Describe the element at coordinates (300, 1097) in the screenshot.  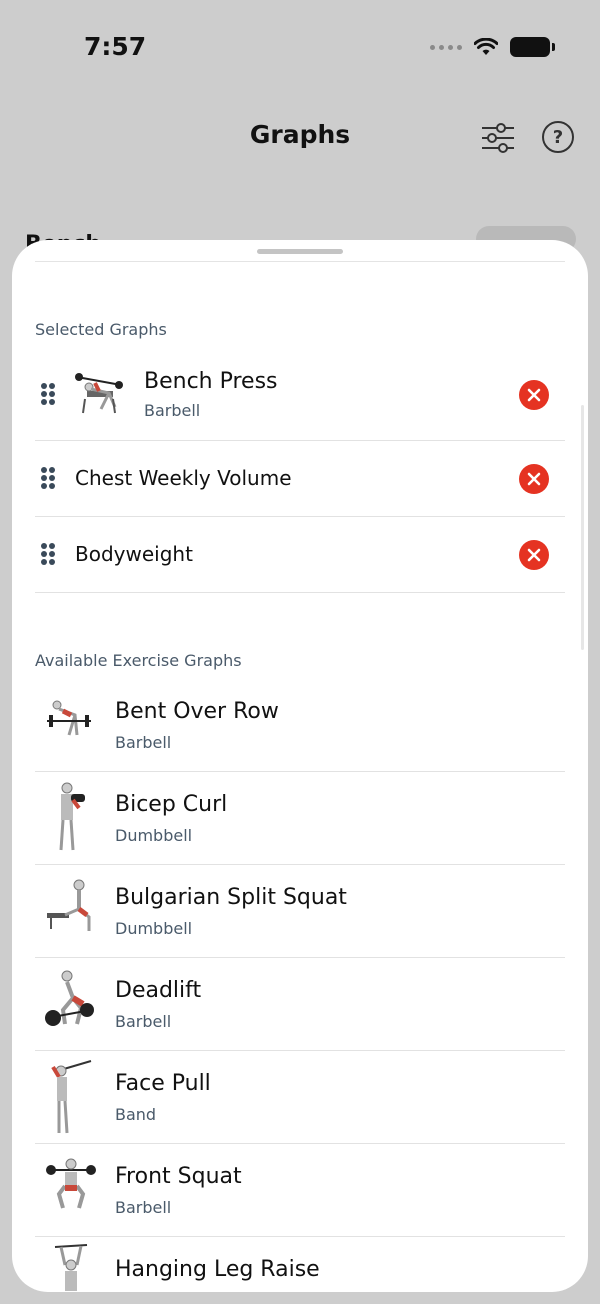
I see `available-row-face-pull: Face Pull Band` at that location.